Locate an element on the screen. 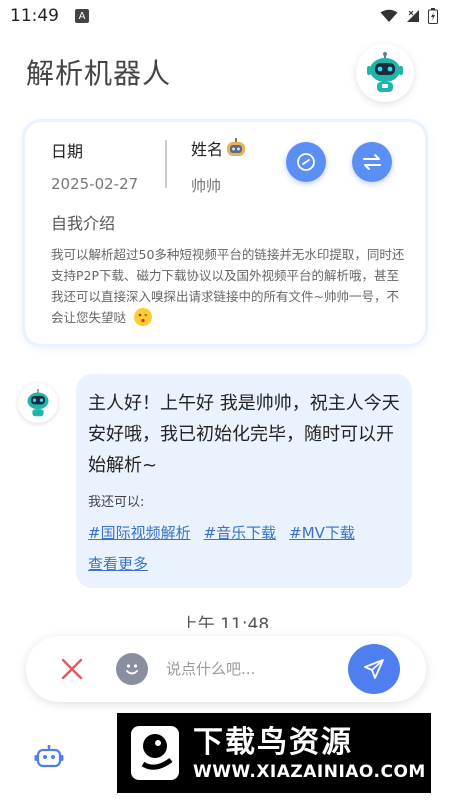  message-input is located at coordinates (256, 669).